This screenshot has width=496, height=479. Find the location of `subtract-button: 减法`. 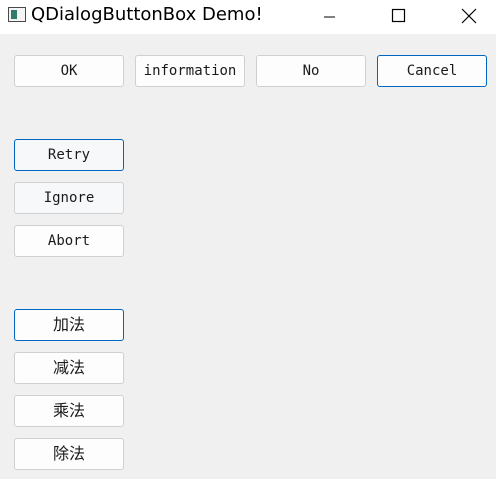

subtract-button: 减法 is located at coordinates (69, 368).